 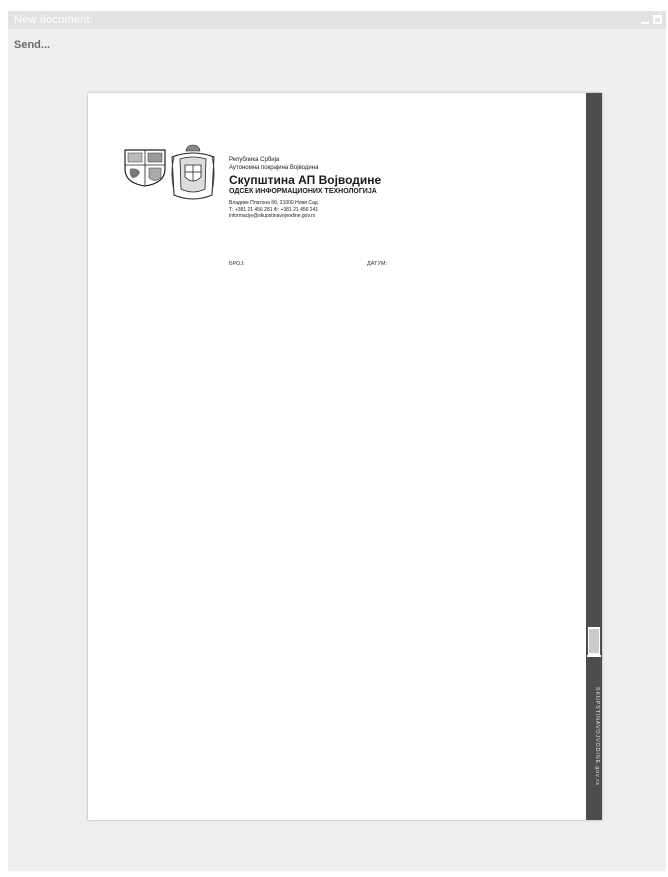 What do you see at coordinates (272, 216) in the screenshot?
I see `email-line: informacije@skupstinavojvodine.gov.rs` at bounding box center [272, 216].